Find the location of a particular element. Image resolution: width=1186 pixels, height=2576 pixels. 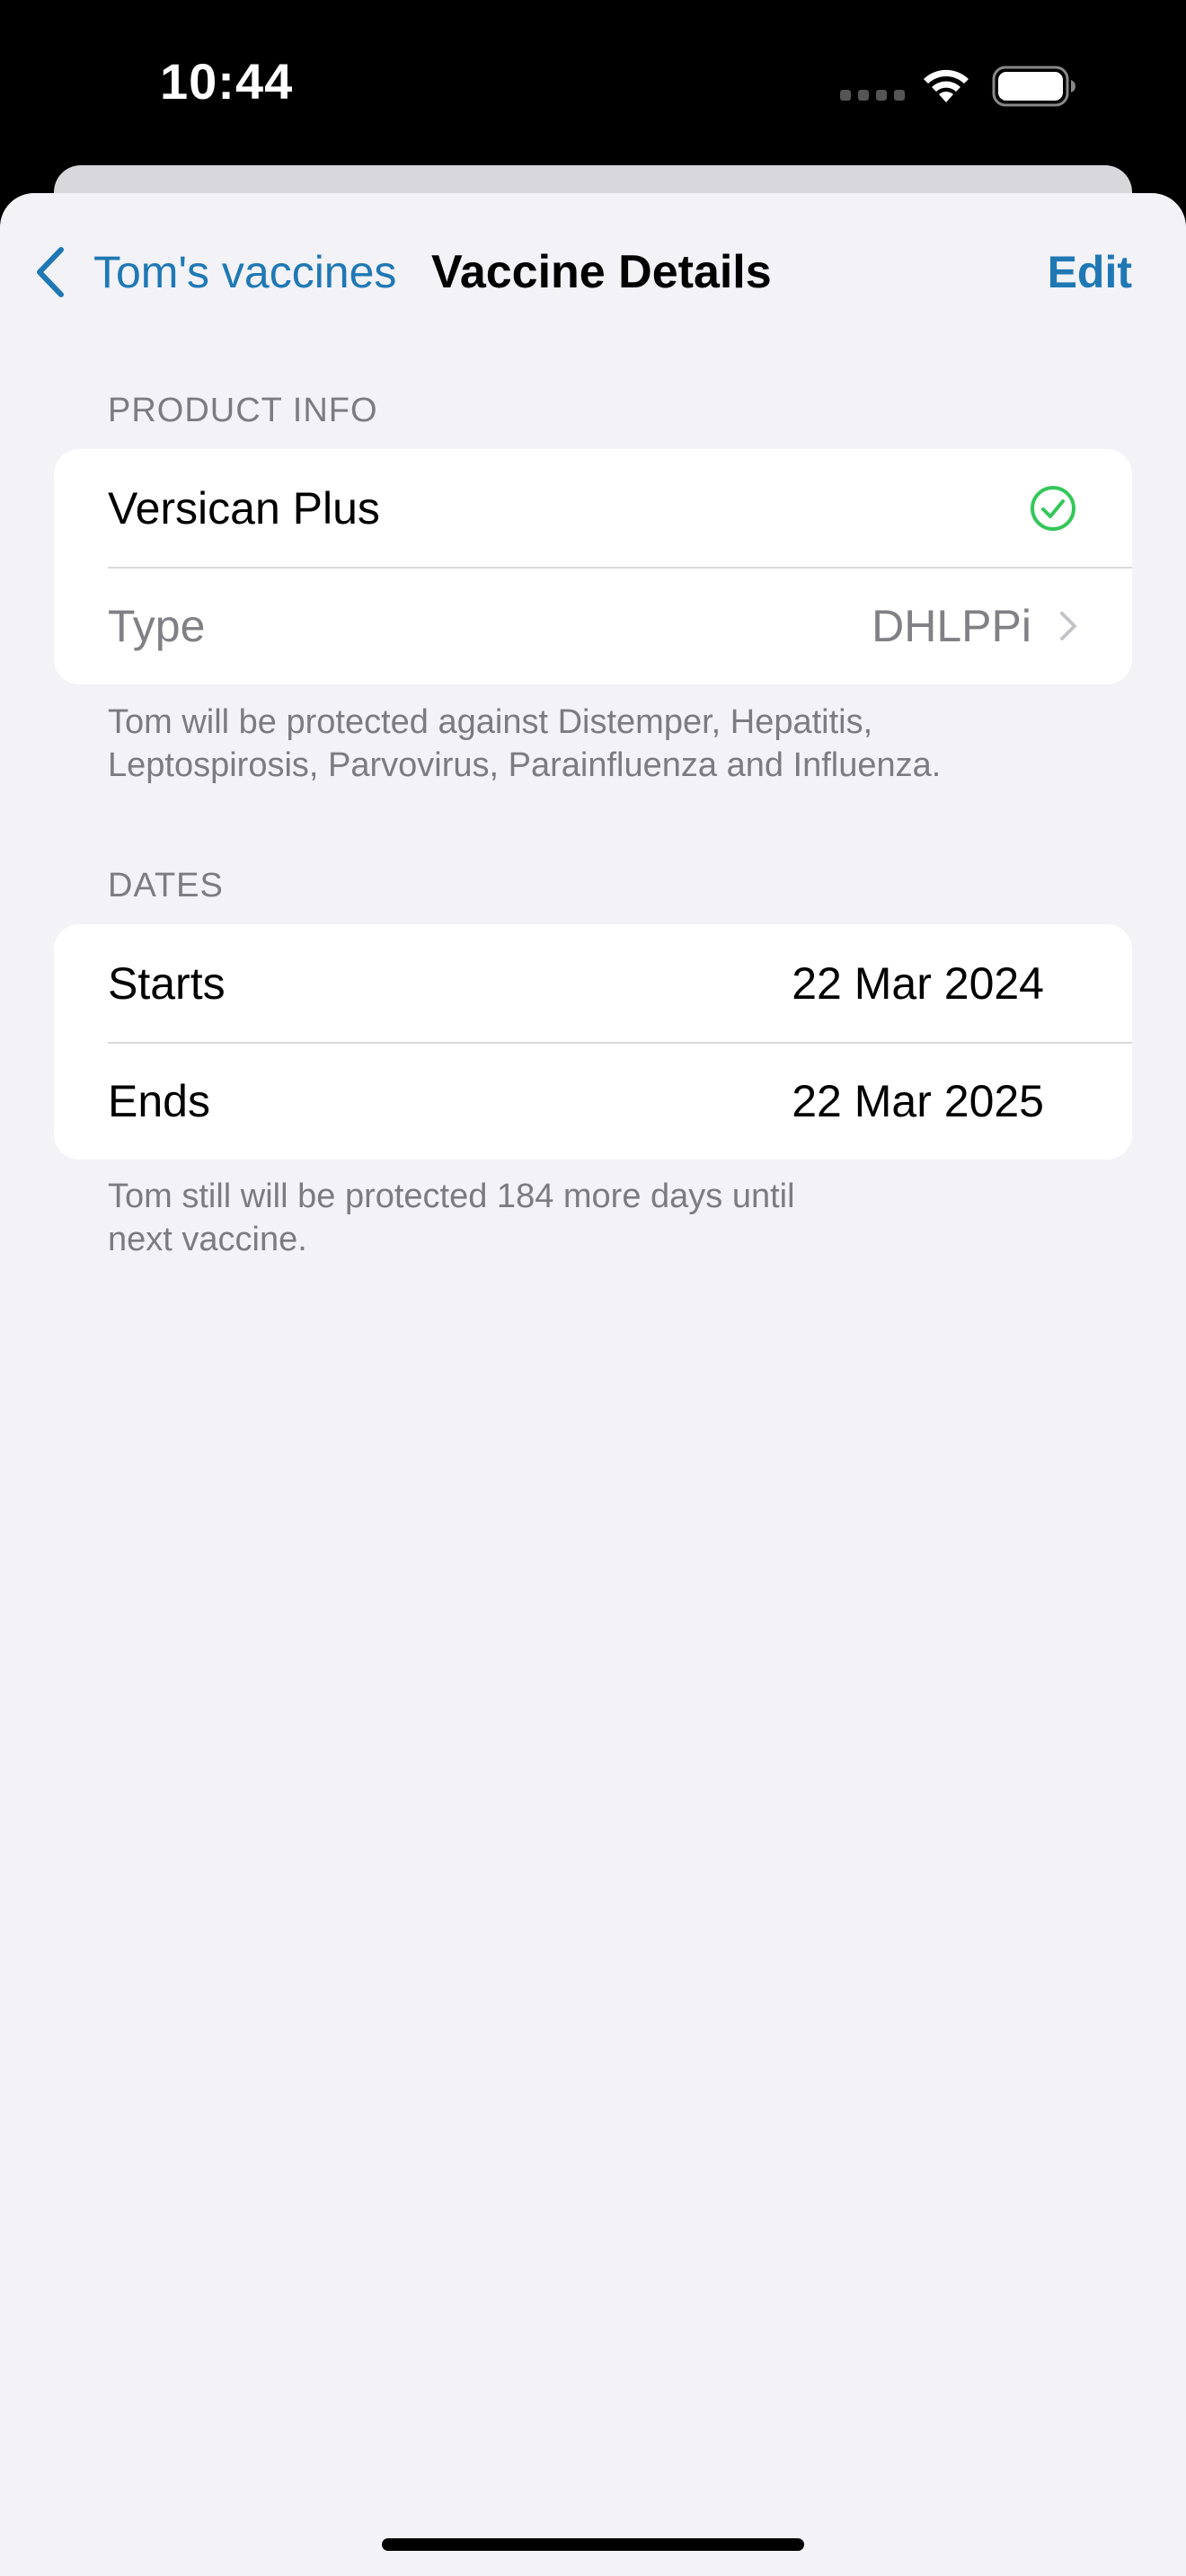

edit-button: Edit is located at coordinates (1090, 272).